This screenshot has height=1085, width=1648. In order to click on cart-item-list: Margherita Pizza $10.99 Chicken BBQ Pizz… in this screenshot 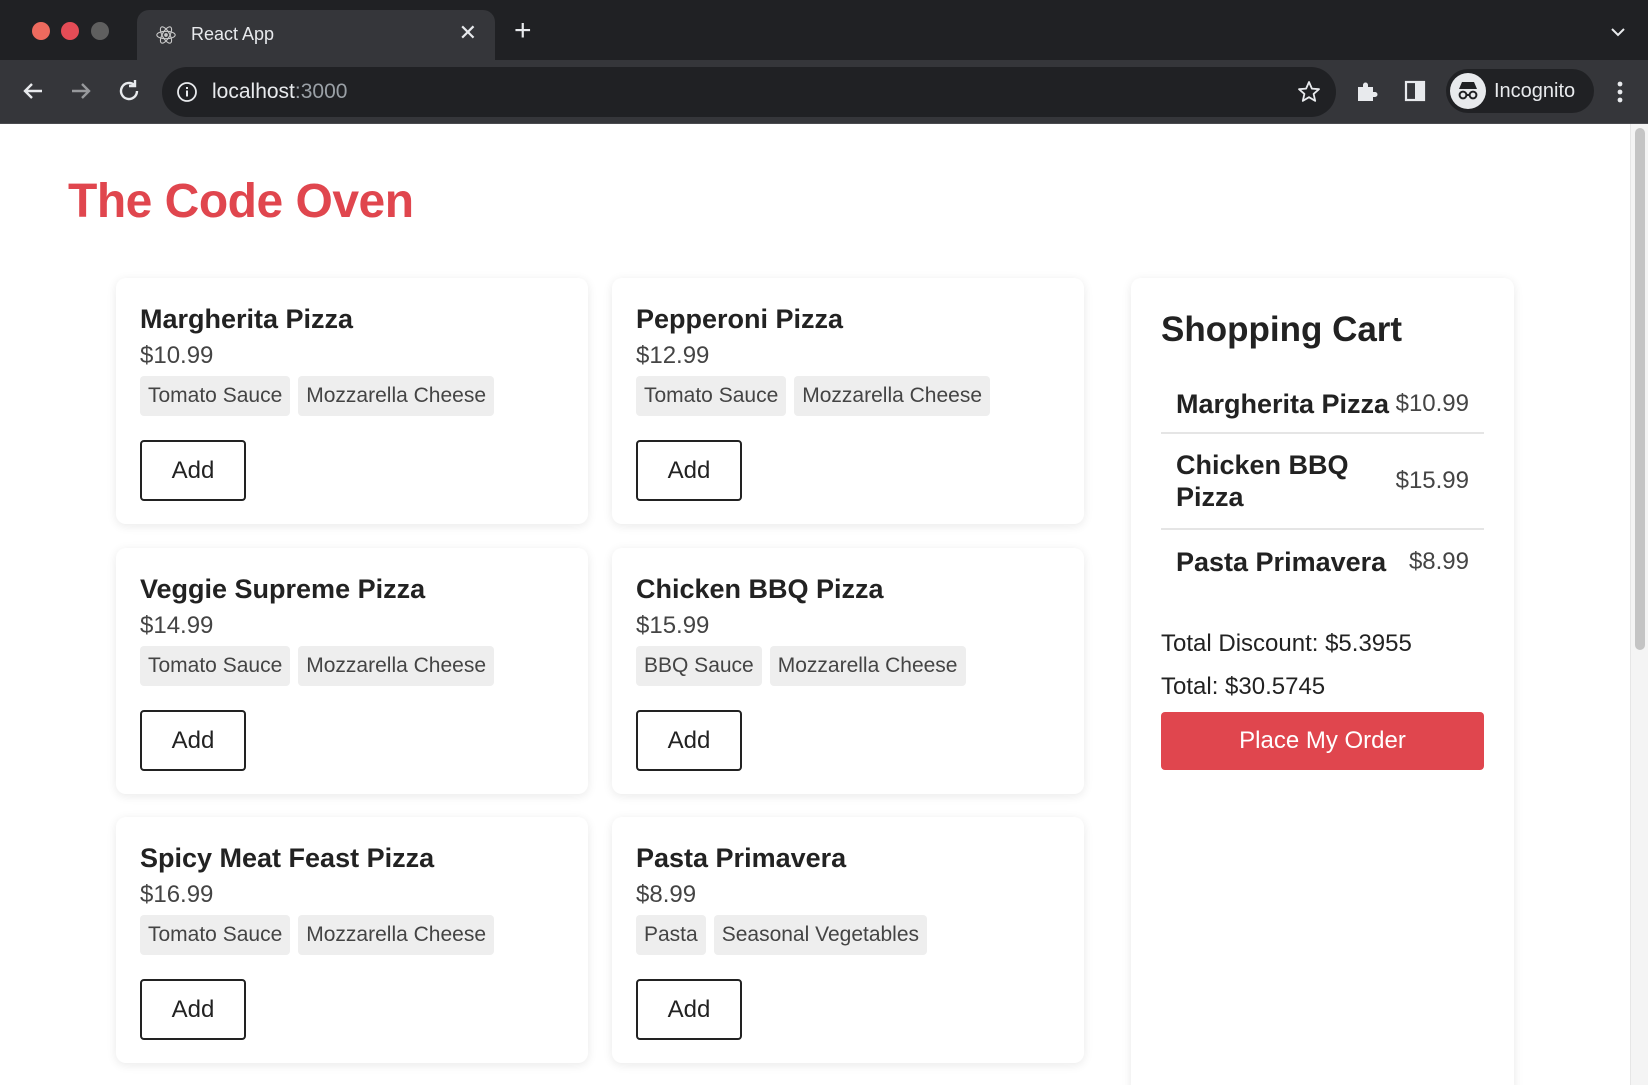, I will do `click(1322, 485)`.